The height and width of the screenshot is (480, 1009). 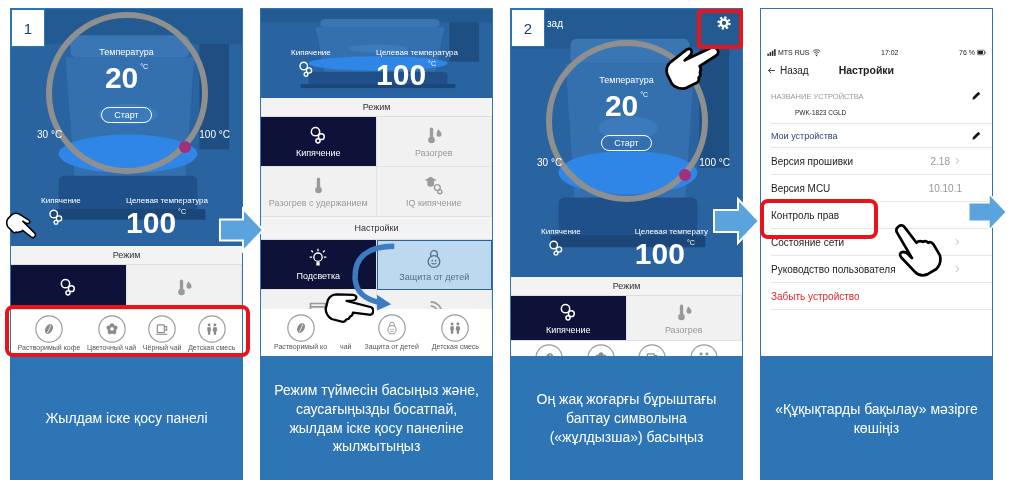 I want to click on battery-icon, so click(x=981, y=52).